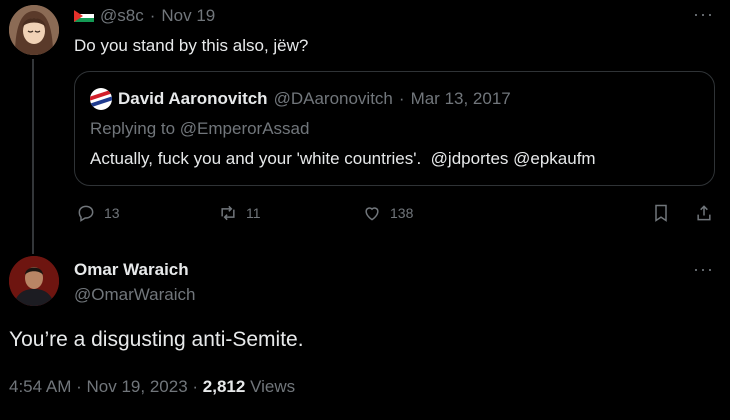  What do you see at coordinates (156, 339) in the screenshot?
I see `tweet-text: You’re a disgusting anti-Semite.` at bounding box center [156, 339].